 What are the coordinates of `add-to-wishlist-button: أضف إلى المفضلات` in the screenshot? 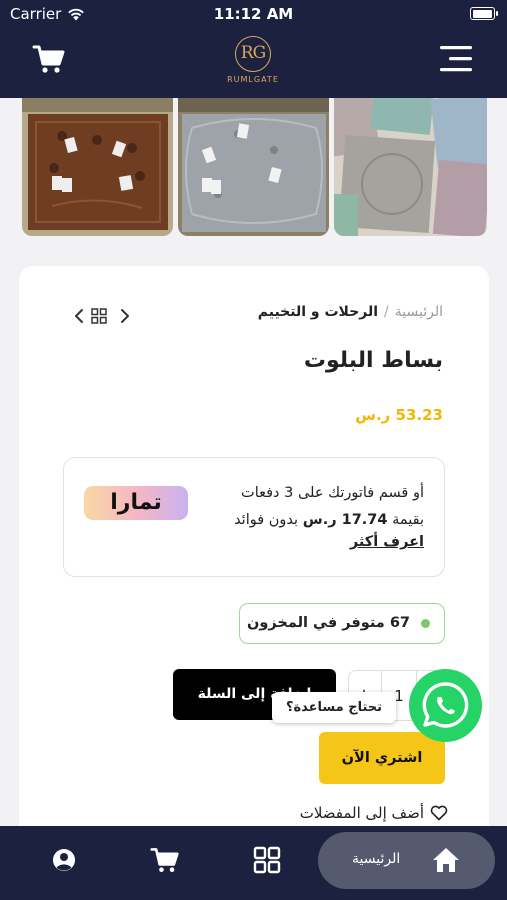 It's located at (374, 813).